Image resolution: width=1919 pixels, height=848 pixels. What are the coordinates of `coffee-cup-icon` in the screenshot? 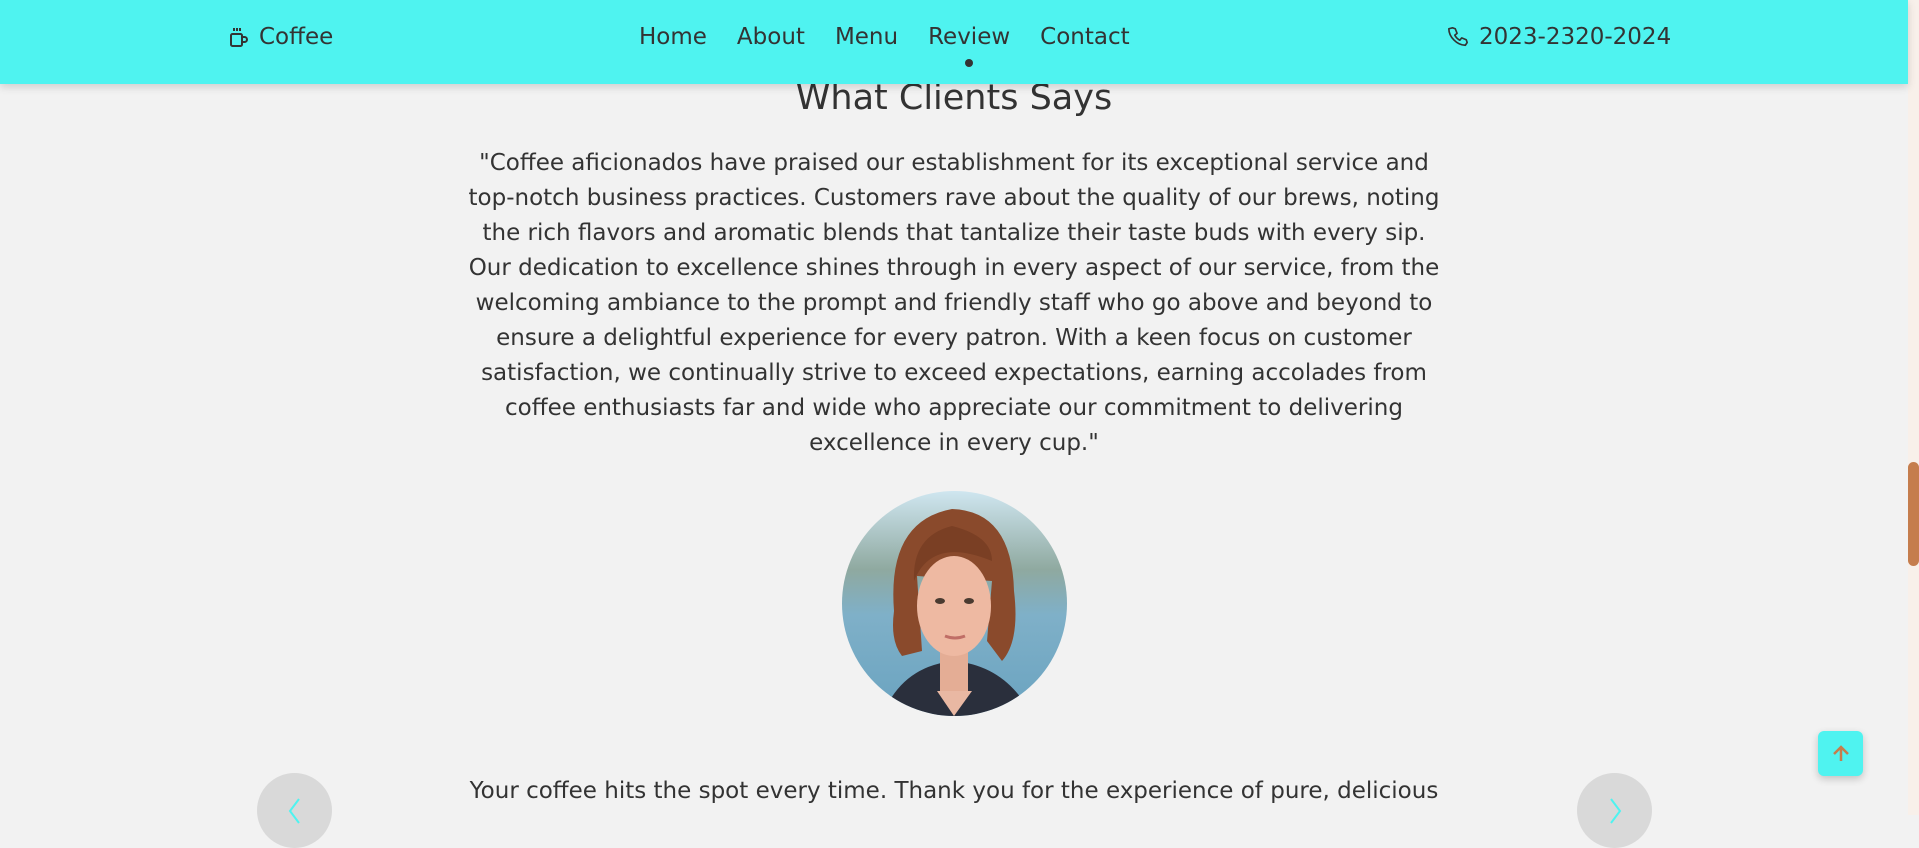 It's located at (239, 37).